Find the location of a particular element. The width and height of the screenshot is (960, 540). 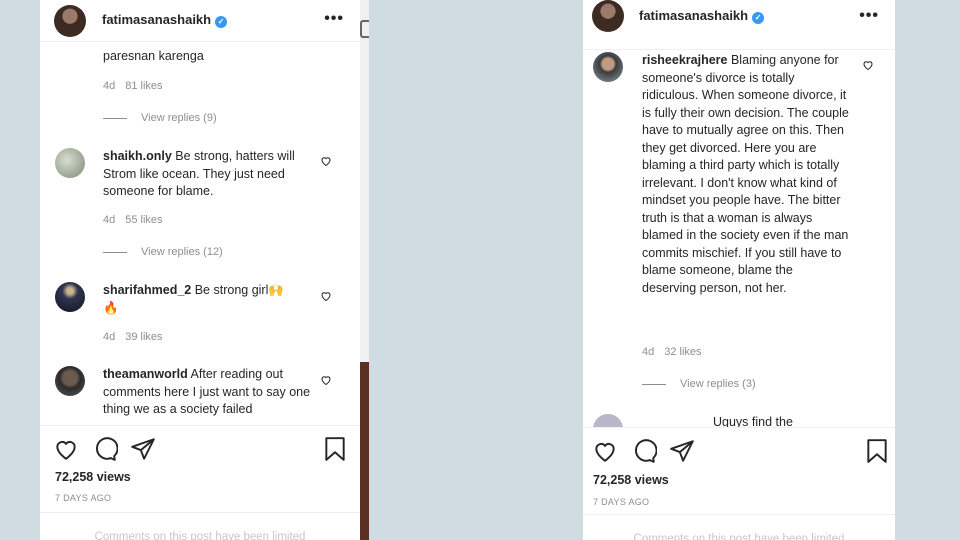

comment-meta: 4d 55 likes is located at coordinates (133, 220).